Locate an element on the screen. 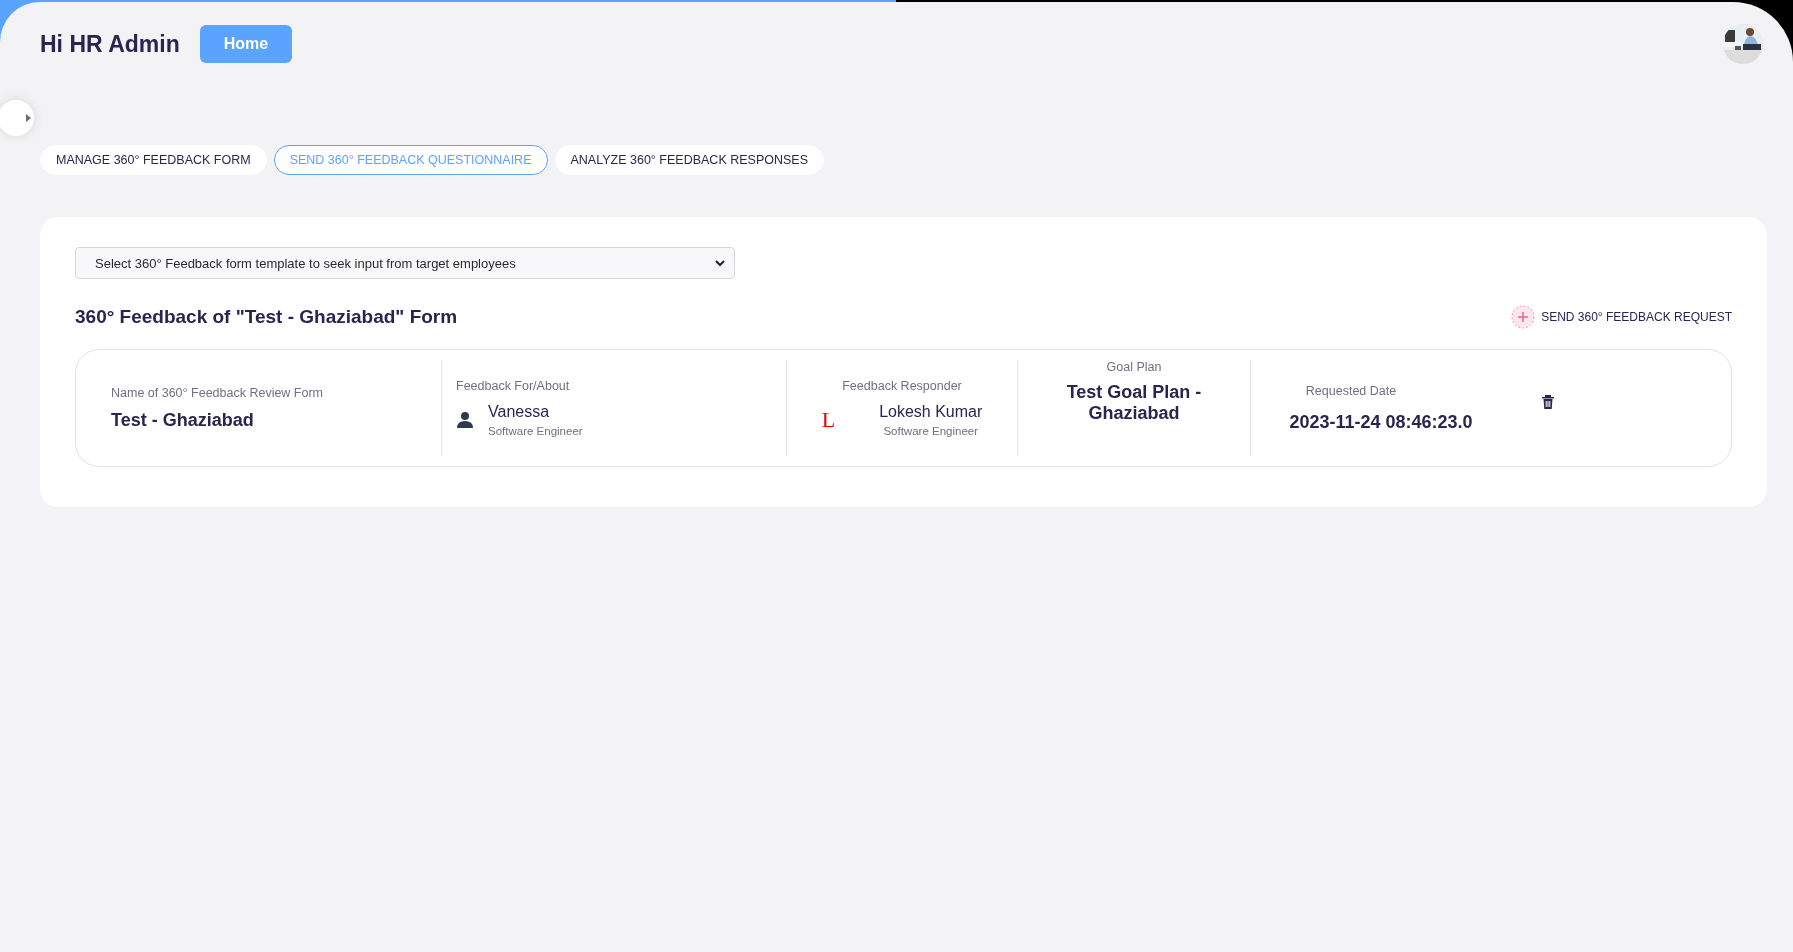 The height and width of the screenshot is (952, 1793). column-label: Feedback Responder is located at coordinates (902, 386).